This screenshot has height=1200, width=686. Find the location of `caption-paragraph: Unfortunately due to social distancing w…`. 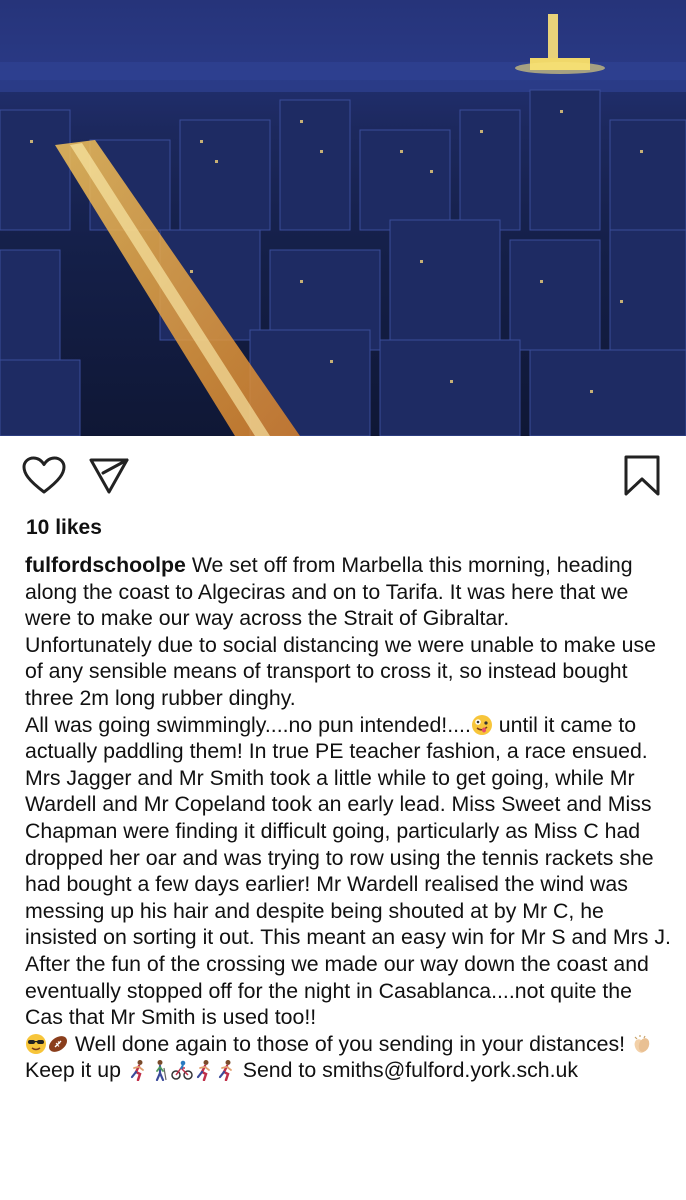

caption-paragraph: Unfortunately due to social distancing w… is located at coordinates (350, 672).